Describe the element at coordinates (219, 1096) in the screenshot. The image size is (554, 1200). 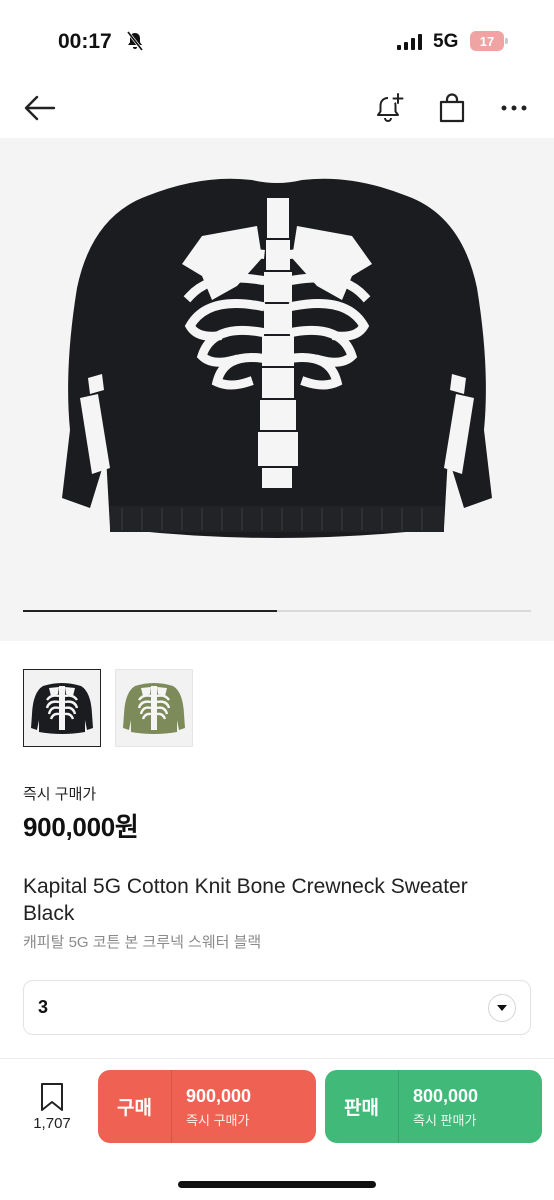
I see `buy-price: 900,000` at that location.